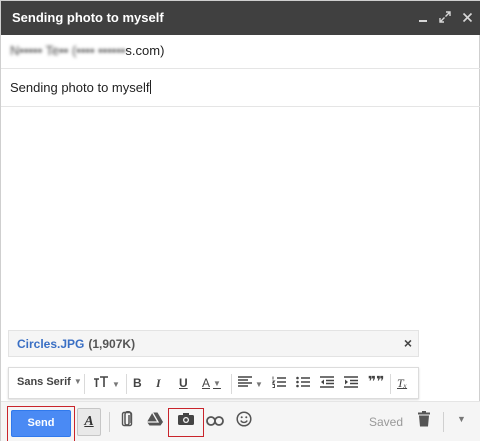 This screenshot has width=480, height=441. What do you see at coordinates (137, 383) in the screenshot?
I see `bold-button: B` at bounding box center [137, 383].